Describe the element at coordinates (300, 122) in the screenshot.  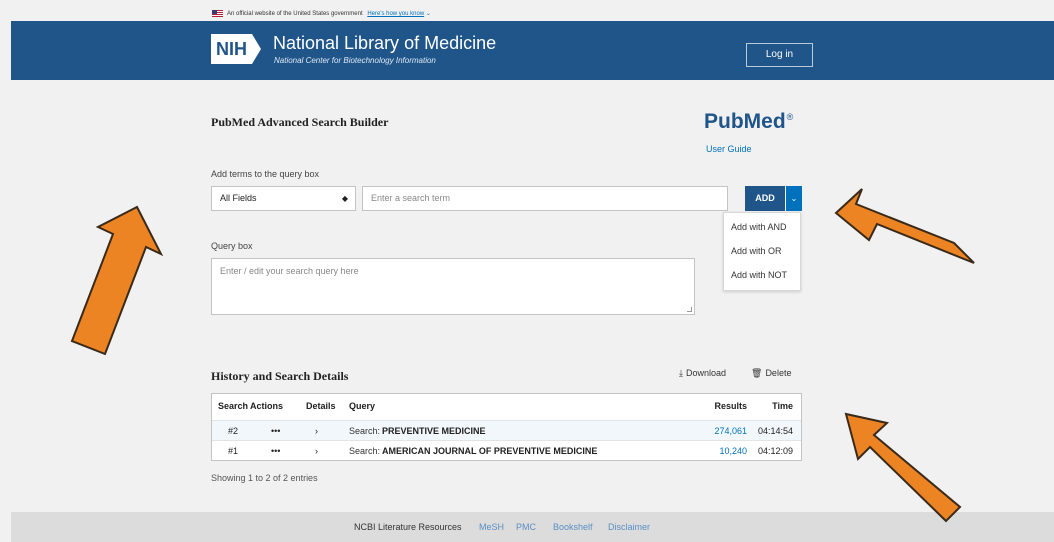
I see `page-title: PubMed Advanced Search Builder` at that location.